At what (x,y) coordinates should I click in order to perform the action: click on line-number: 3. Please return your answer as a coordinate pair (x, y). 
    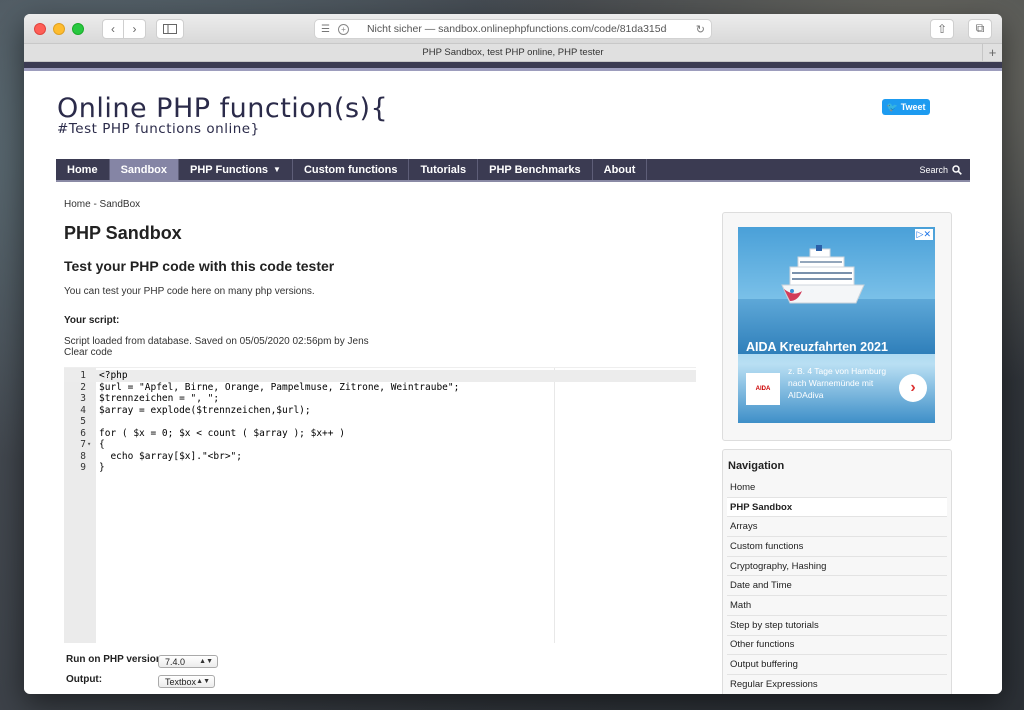
    Looking at the image, I should click on (83, 398).